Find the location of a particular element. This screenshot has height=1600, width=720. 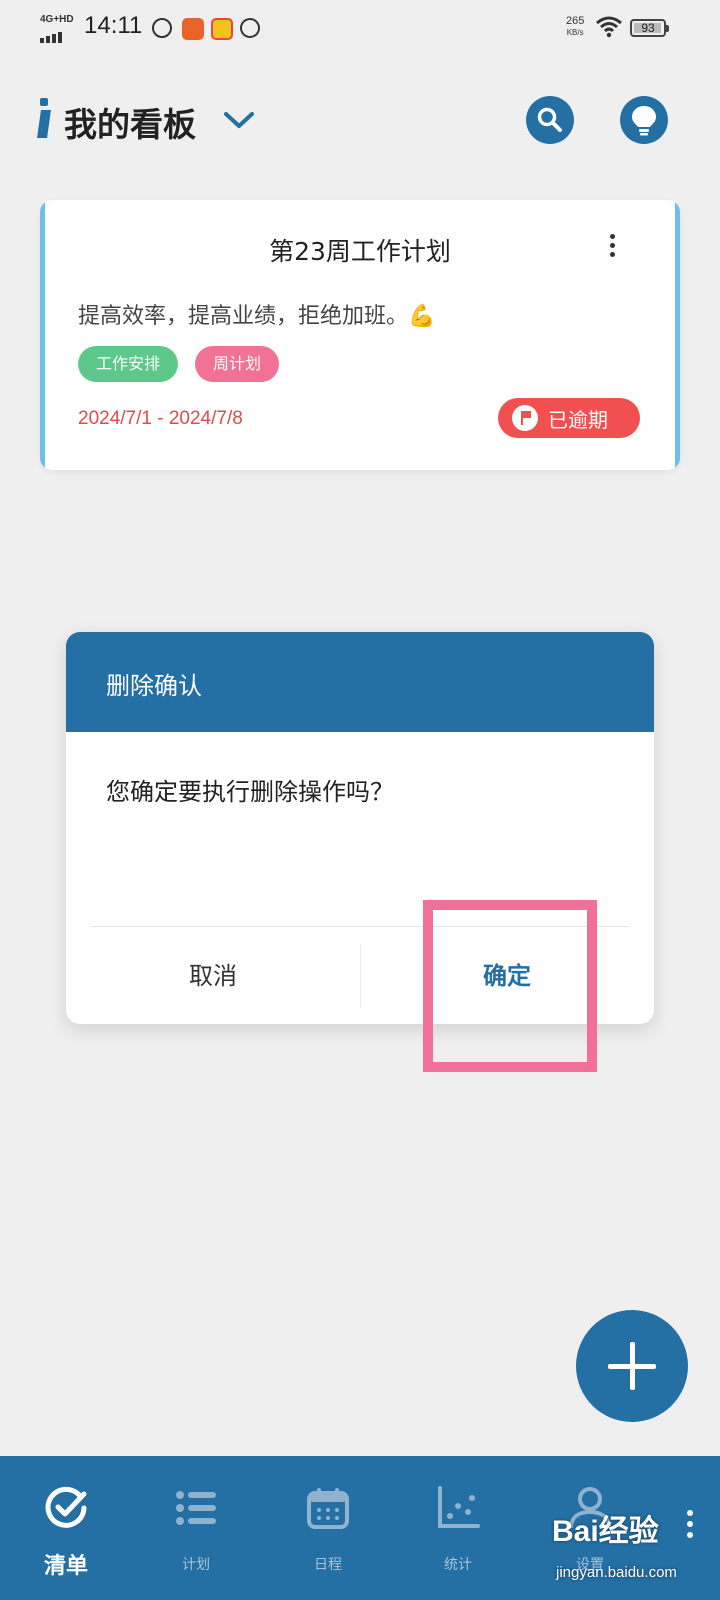

tips-button is located at coordinates (644, 120).